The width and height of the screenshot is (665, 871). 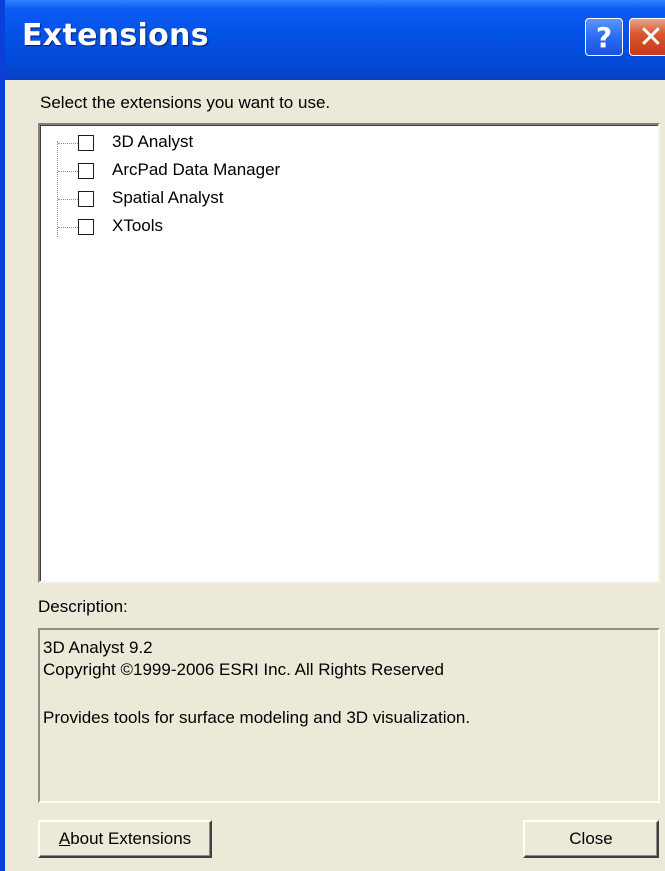 I want to click on about-label: bout Extensions, so click(x=131, y=838).